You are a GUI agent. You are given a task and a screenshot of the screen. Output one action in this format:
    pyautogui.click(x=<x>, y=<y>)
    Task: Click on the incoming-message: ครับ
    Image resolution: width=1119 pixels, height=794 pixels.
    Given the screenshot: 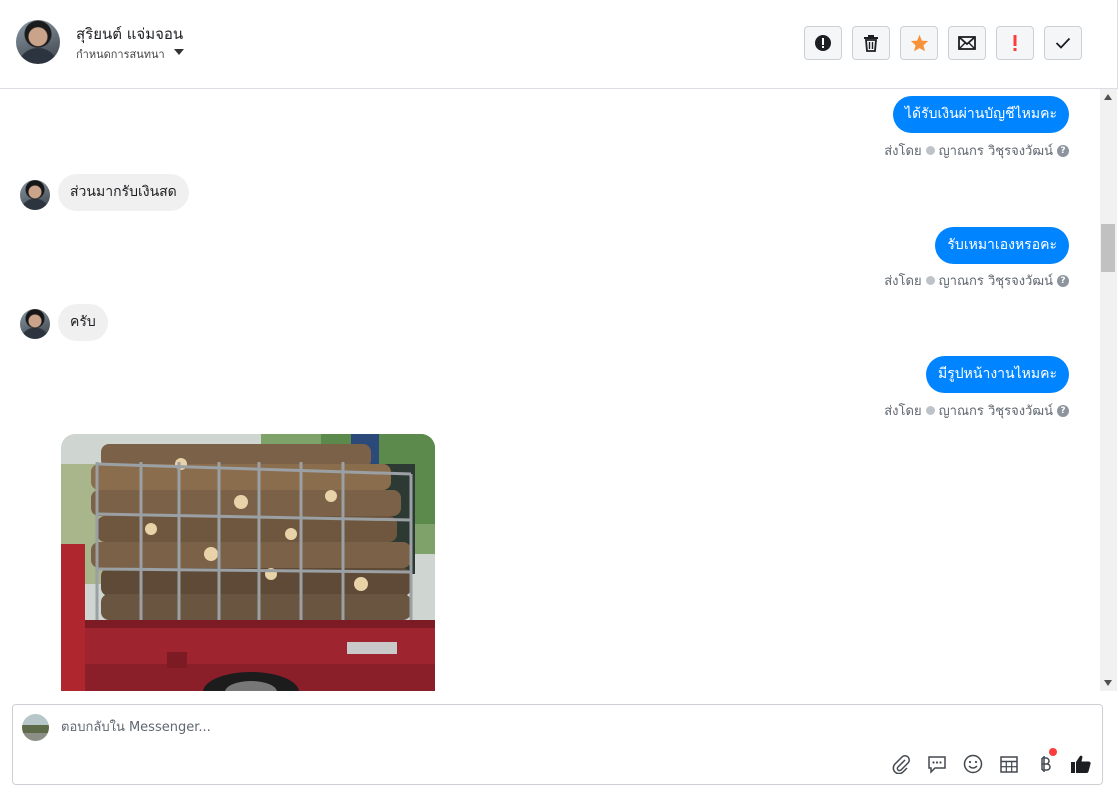 What is the action you would take?
    pyautogui.click(x=83, y=322)
    